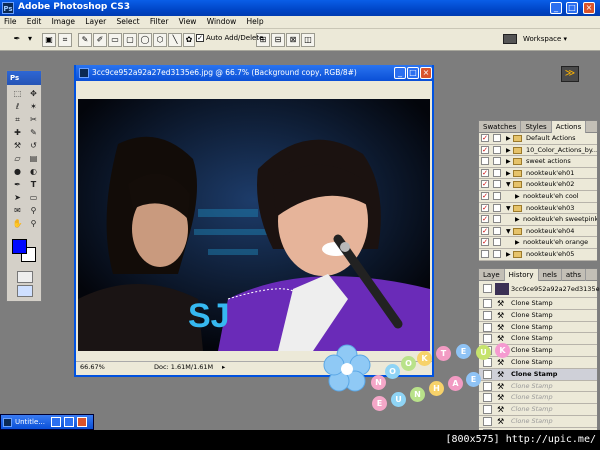 The height and width of the screenshot is (450, 600). I want to click on crop-tool-icon: ⌗, so click(17, 120).